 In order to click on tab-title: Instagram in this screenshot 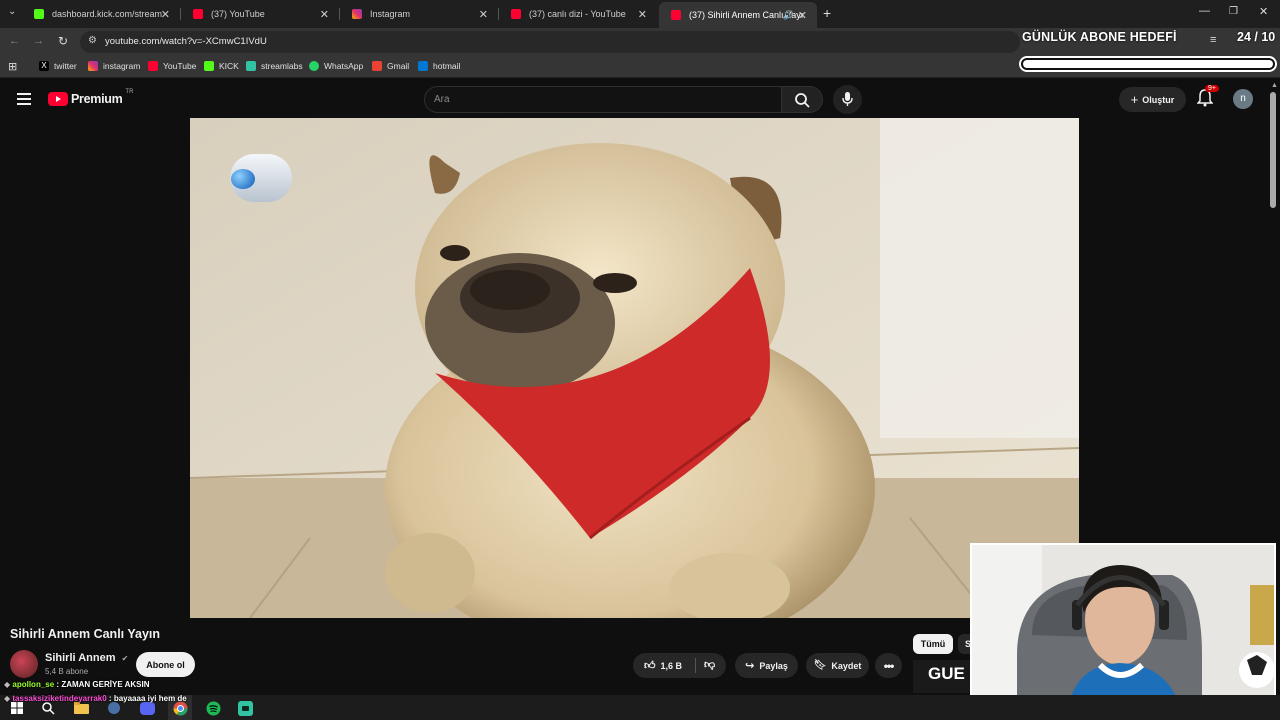, I will do `click(390, 14)`.